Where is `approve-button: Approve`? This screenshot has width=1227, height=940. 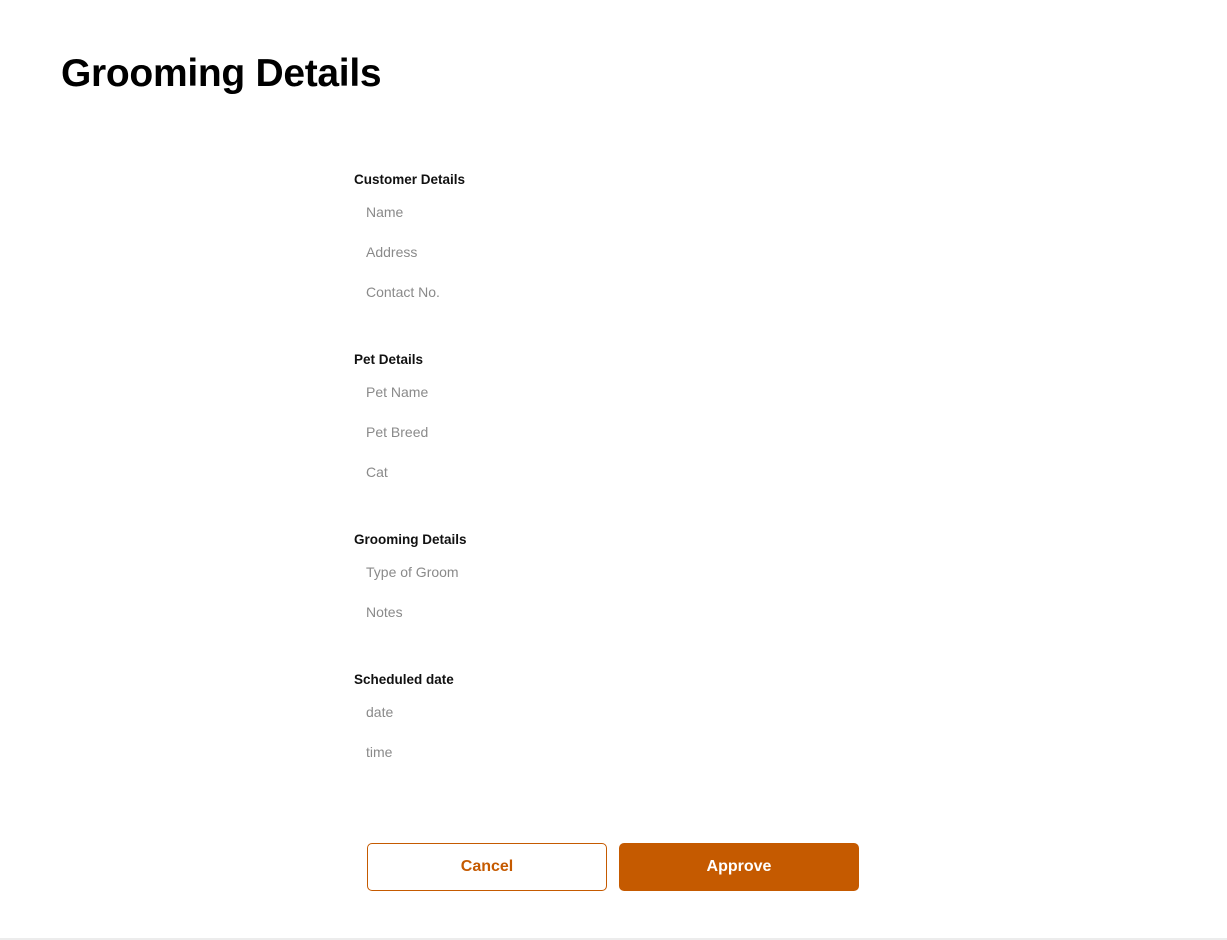
approve-button: Approve is located at coordinates (739, 867).